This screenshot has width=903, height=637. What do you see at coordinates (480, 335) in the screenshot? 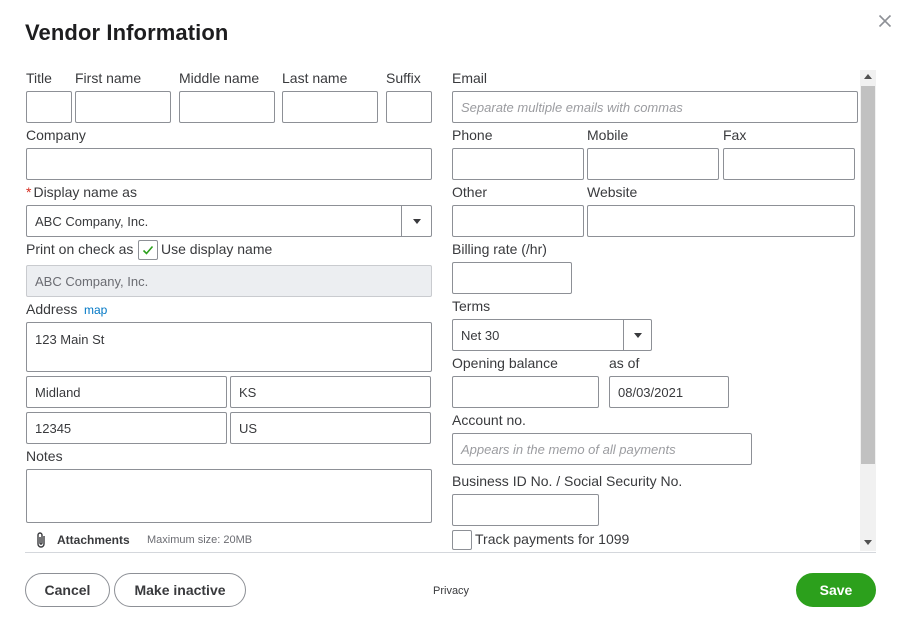
I see `terms-value: Net 30` at bounding box center [480, 335].